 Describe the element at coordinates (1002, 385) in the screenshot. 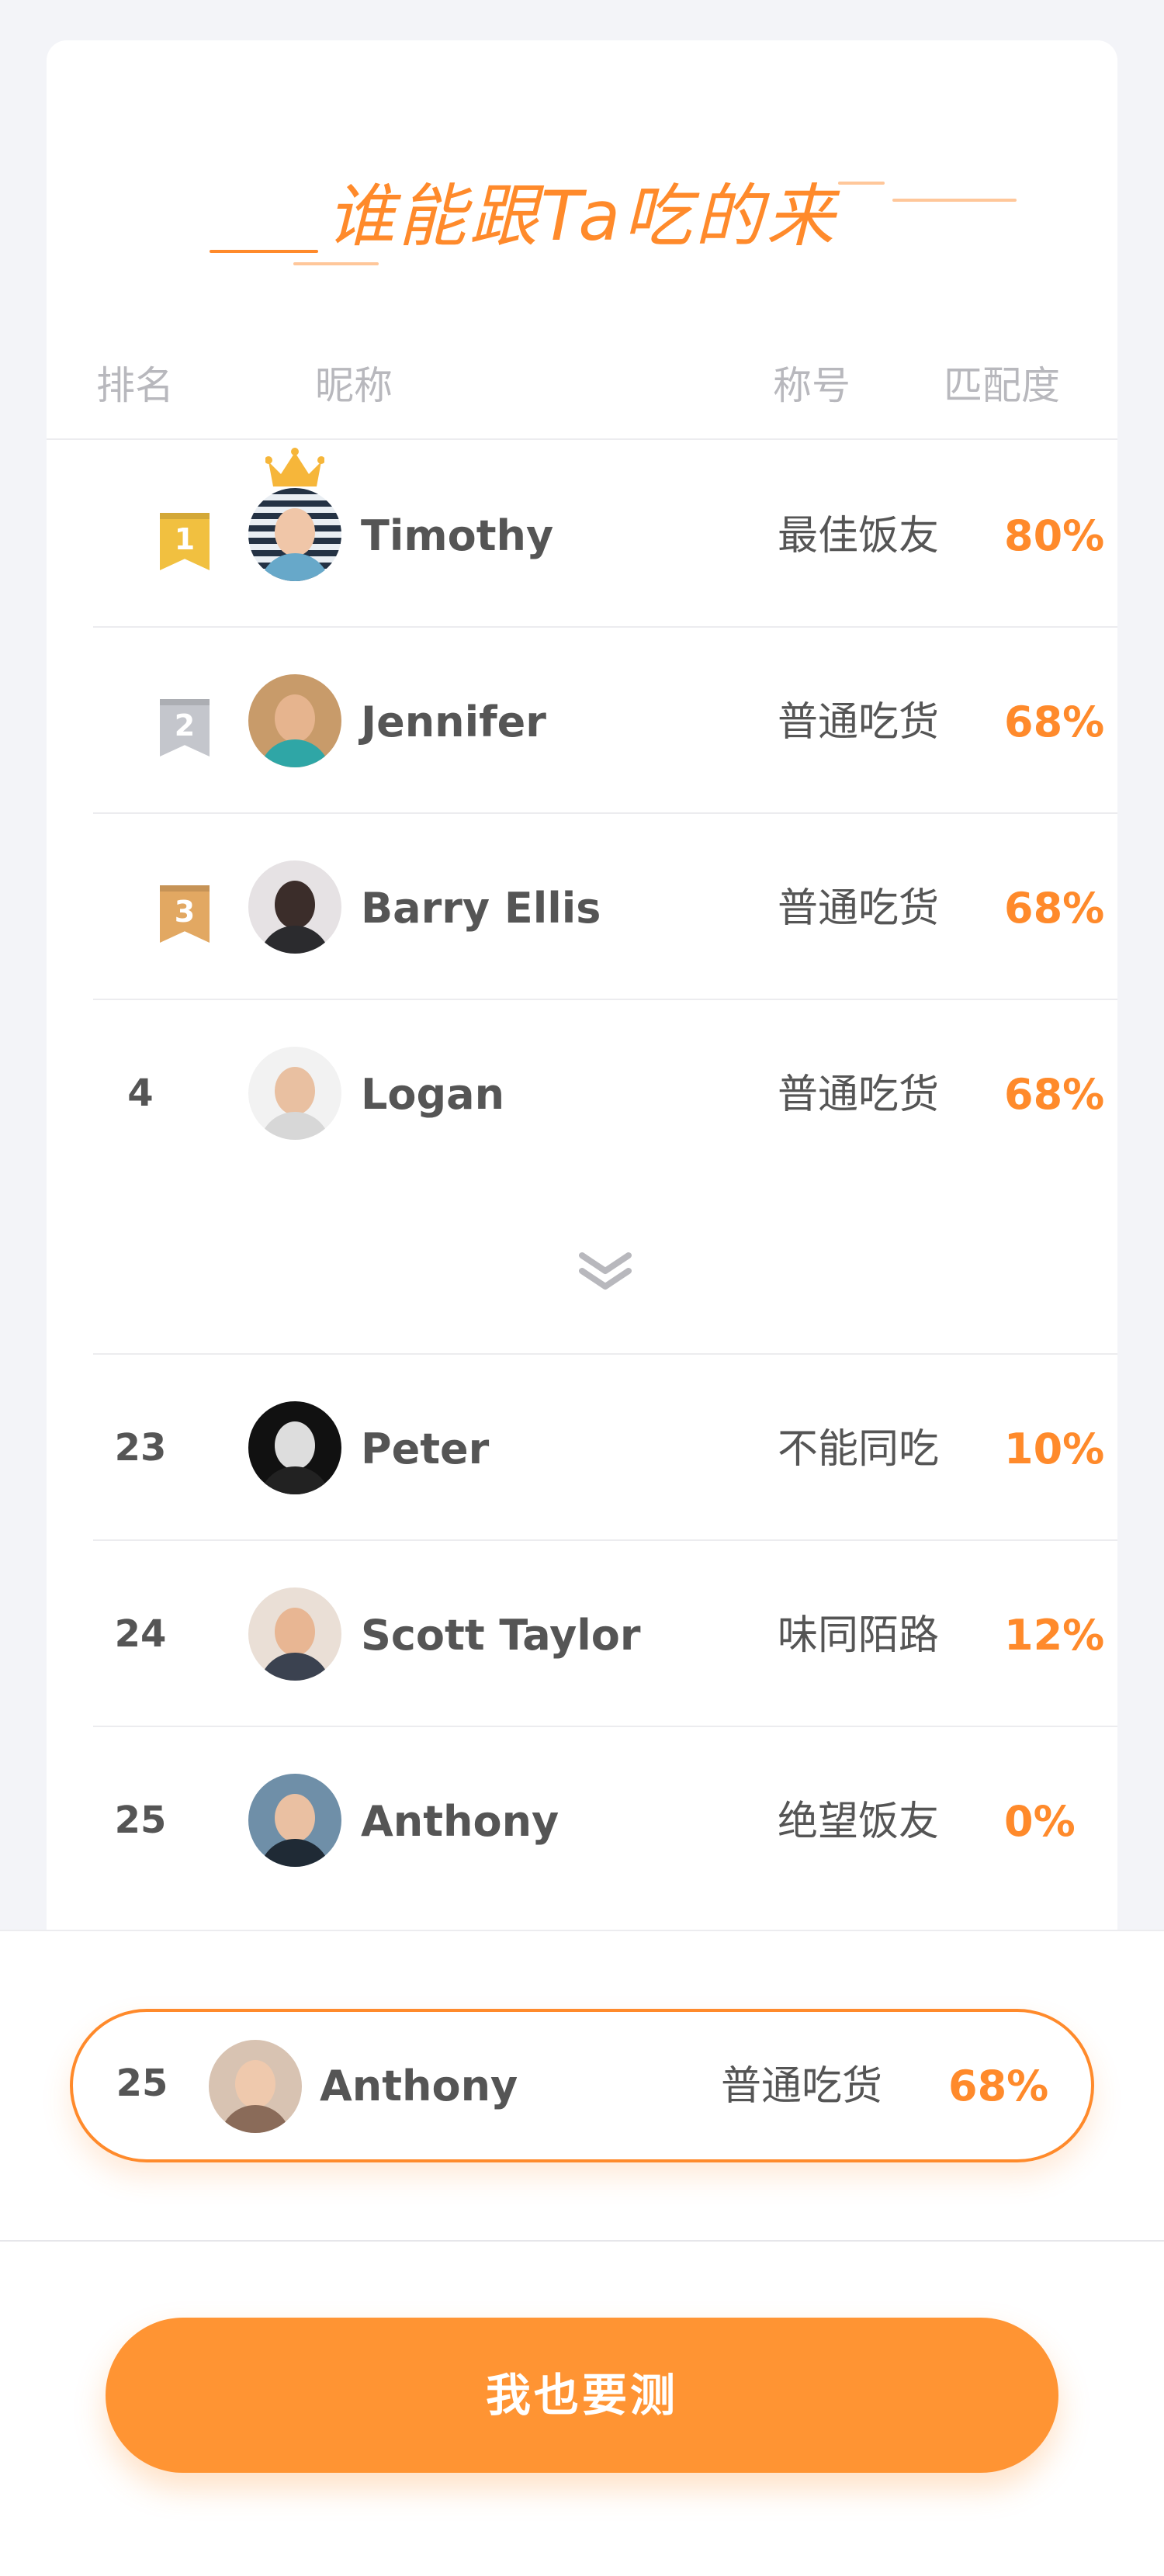

I see `header-match: 匹配度` at that location.